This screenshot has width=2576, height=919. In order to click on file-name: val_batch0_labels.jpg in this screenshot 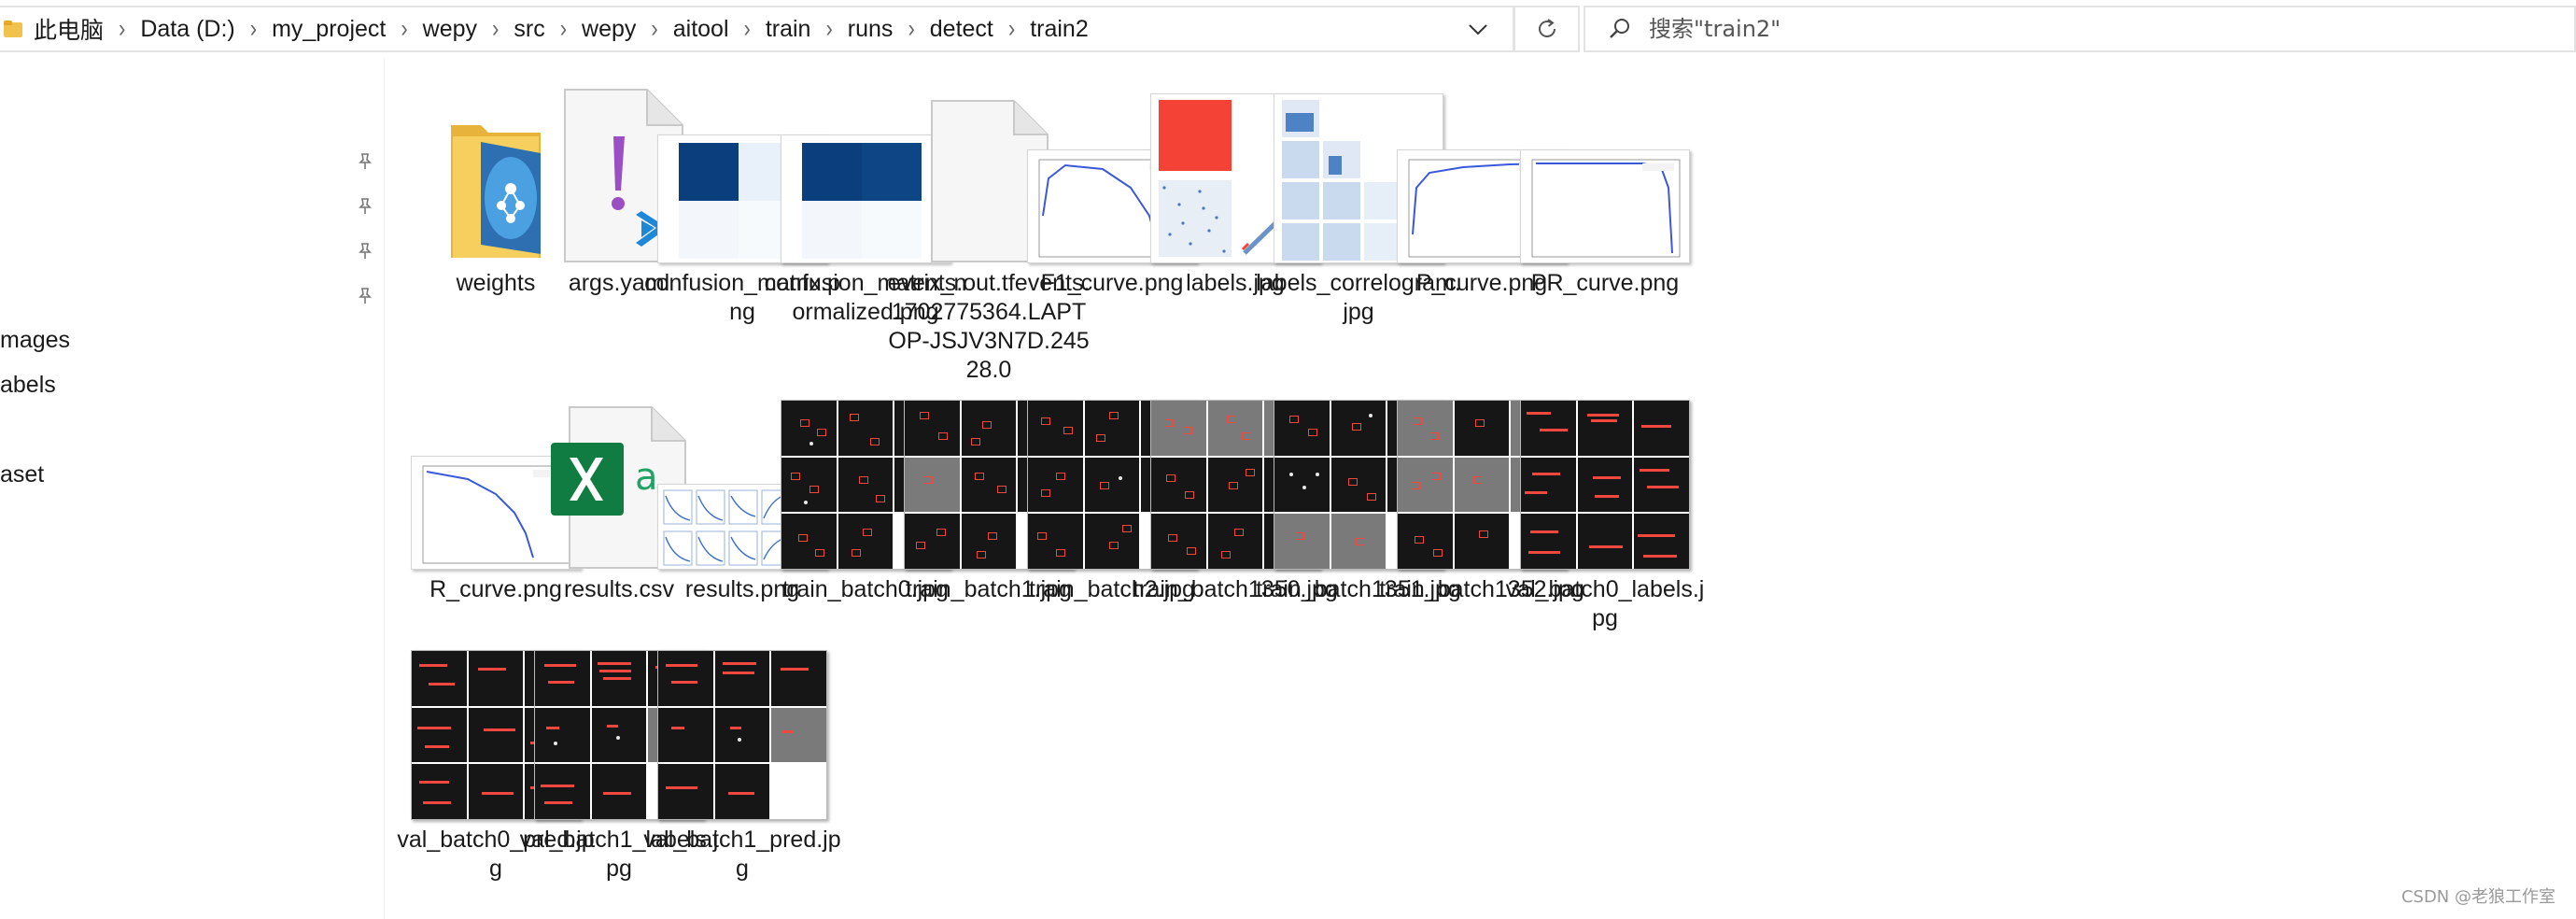, I will do `click(1605, 603)`.